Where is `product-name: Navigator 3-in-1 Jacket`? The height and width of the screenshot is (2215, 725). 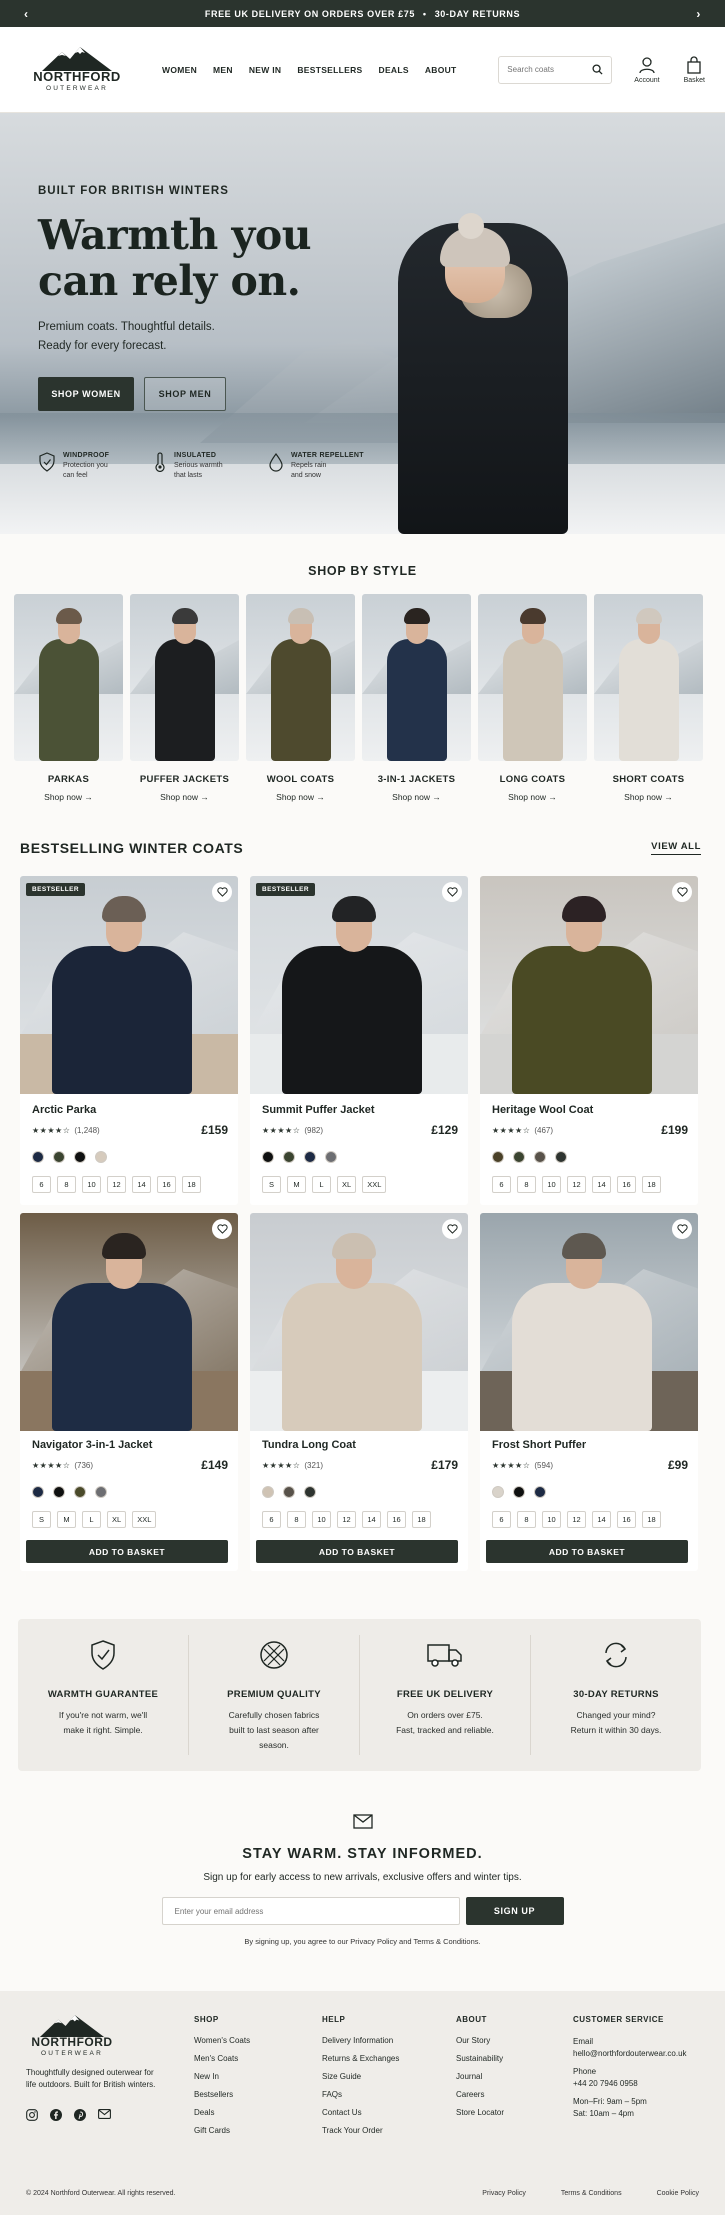 product-name: Navigator 3-in-1 Jacket is located at coordinates (130, 1445).